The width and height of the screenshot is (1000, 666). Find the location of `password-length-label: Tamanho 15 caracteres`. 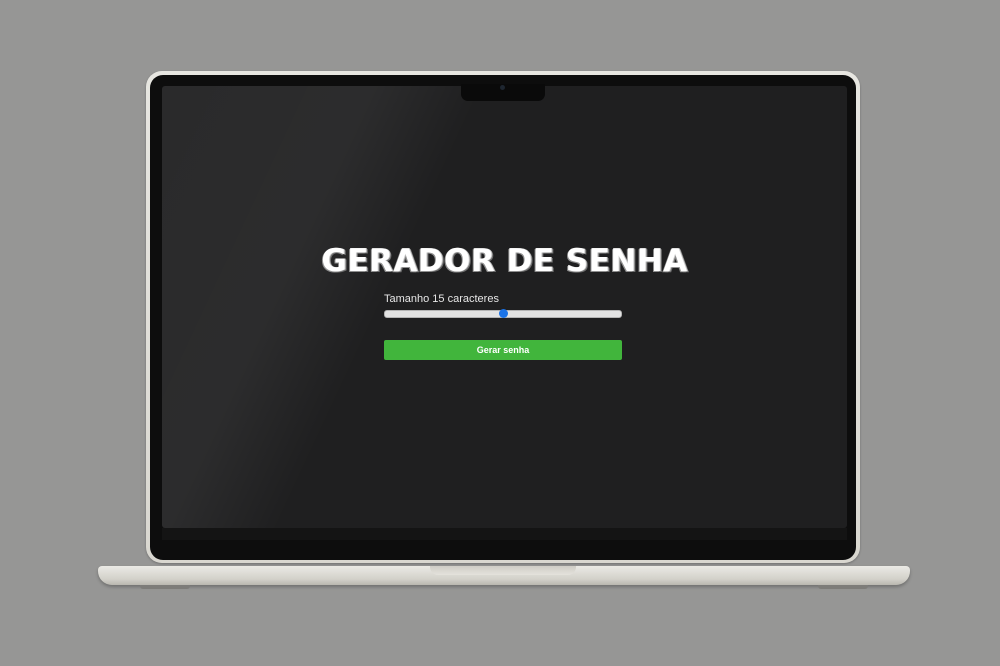

password-length-label: Tamanho 15 caracteres is located at coordinates (441, 299).